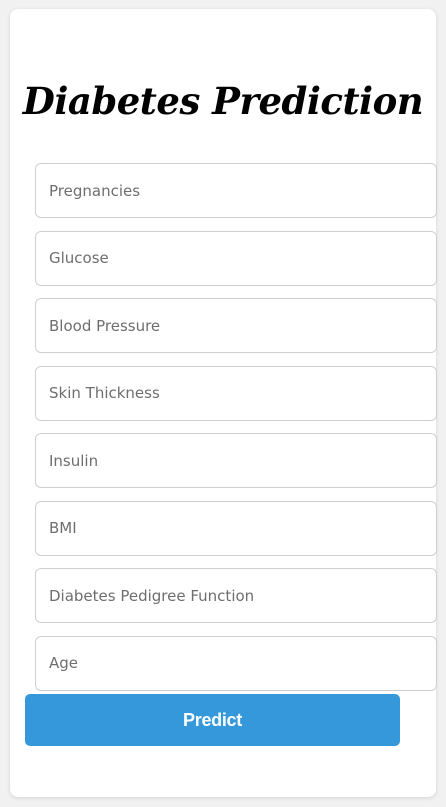 The image size is (446, 807). Describe the element at coordinates (212, 720) in the screenshot. I see `predict-button: Predict` at that location.